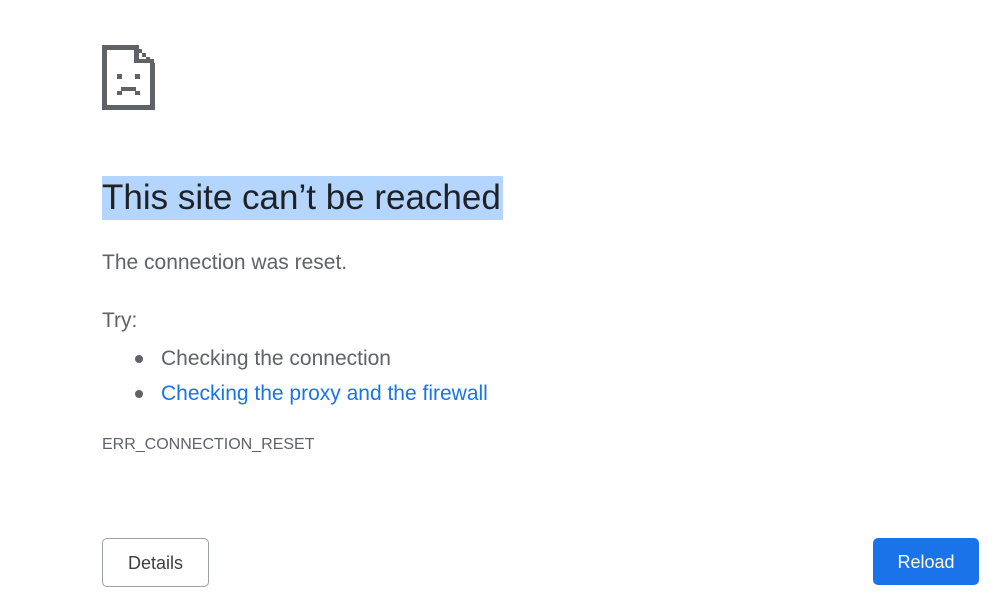 Image resolution: width=999 pixels, height=602 pixels. What do you see at coordinates (926, 561) in the screenshot?
I see `reload-button: Reload` at bounding box center [926, 561].